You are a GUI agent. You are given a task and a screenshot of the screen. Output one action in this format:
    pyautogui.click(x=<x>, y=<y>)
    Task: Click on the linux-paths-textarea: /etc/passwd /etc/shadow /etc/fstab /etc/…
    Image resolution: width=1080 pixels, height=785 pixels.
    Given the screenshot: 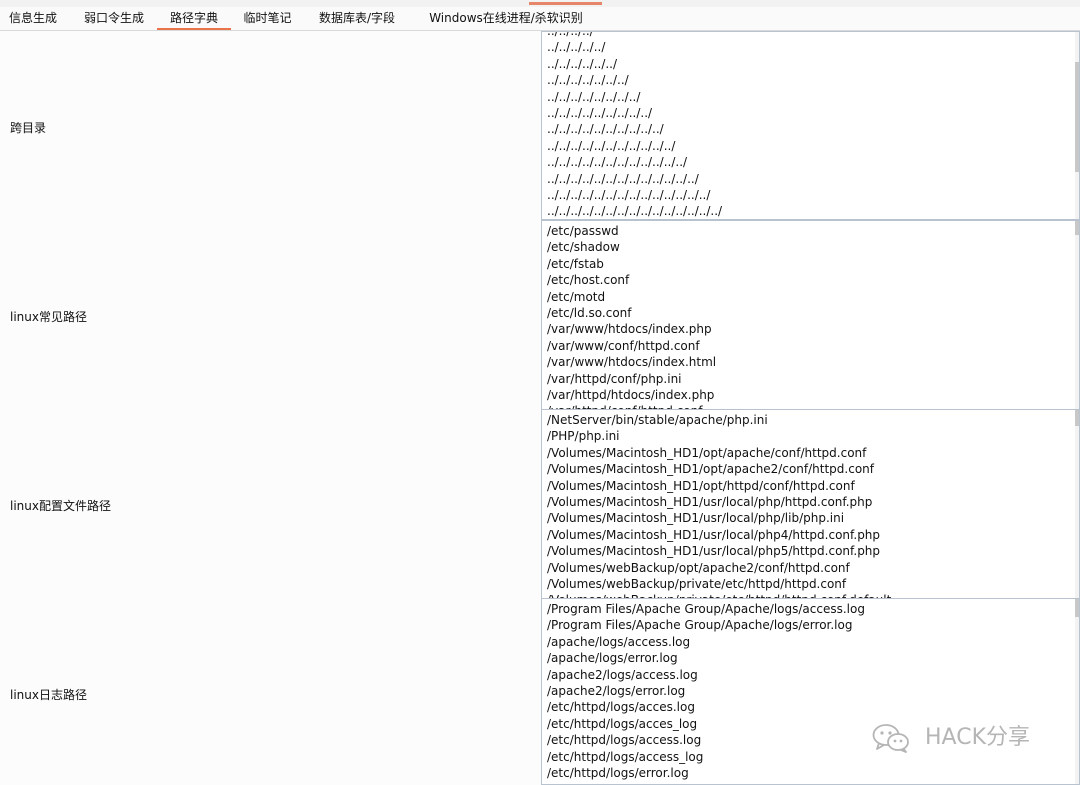 What is the action you would take?
    pyautogui.click(x=810, y=315)
    